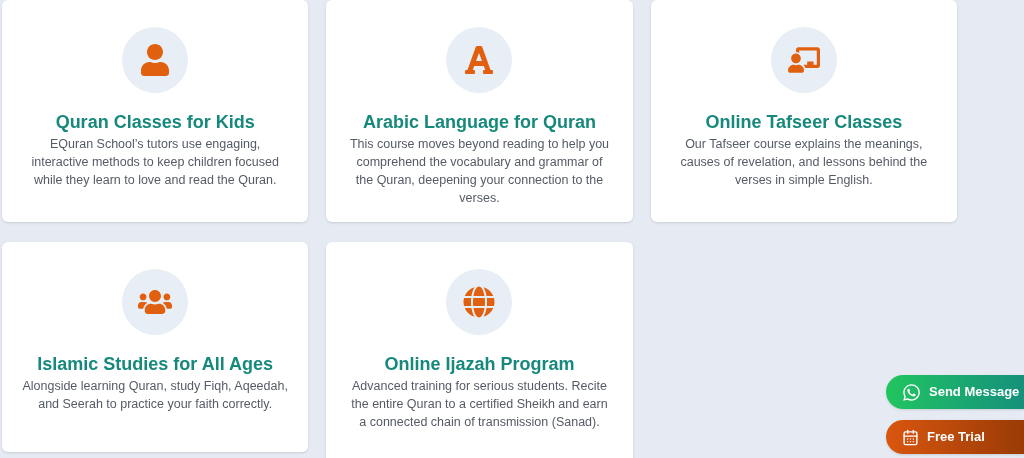 This screenshot has width=1024, height=458. What do you see at coordinates (479, 122) in the screenshot?
I see `course-title: Arabic Language for Quran` at bounding box center [479, 122].